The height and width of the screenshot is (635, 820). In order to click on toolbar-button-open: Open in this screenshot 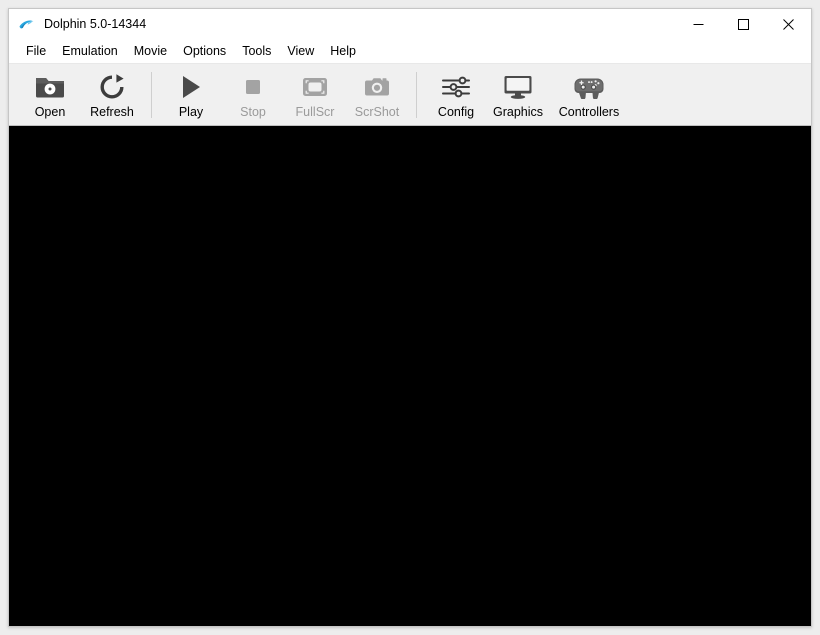, I will do `click(50, 95)`.